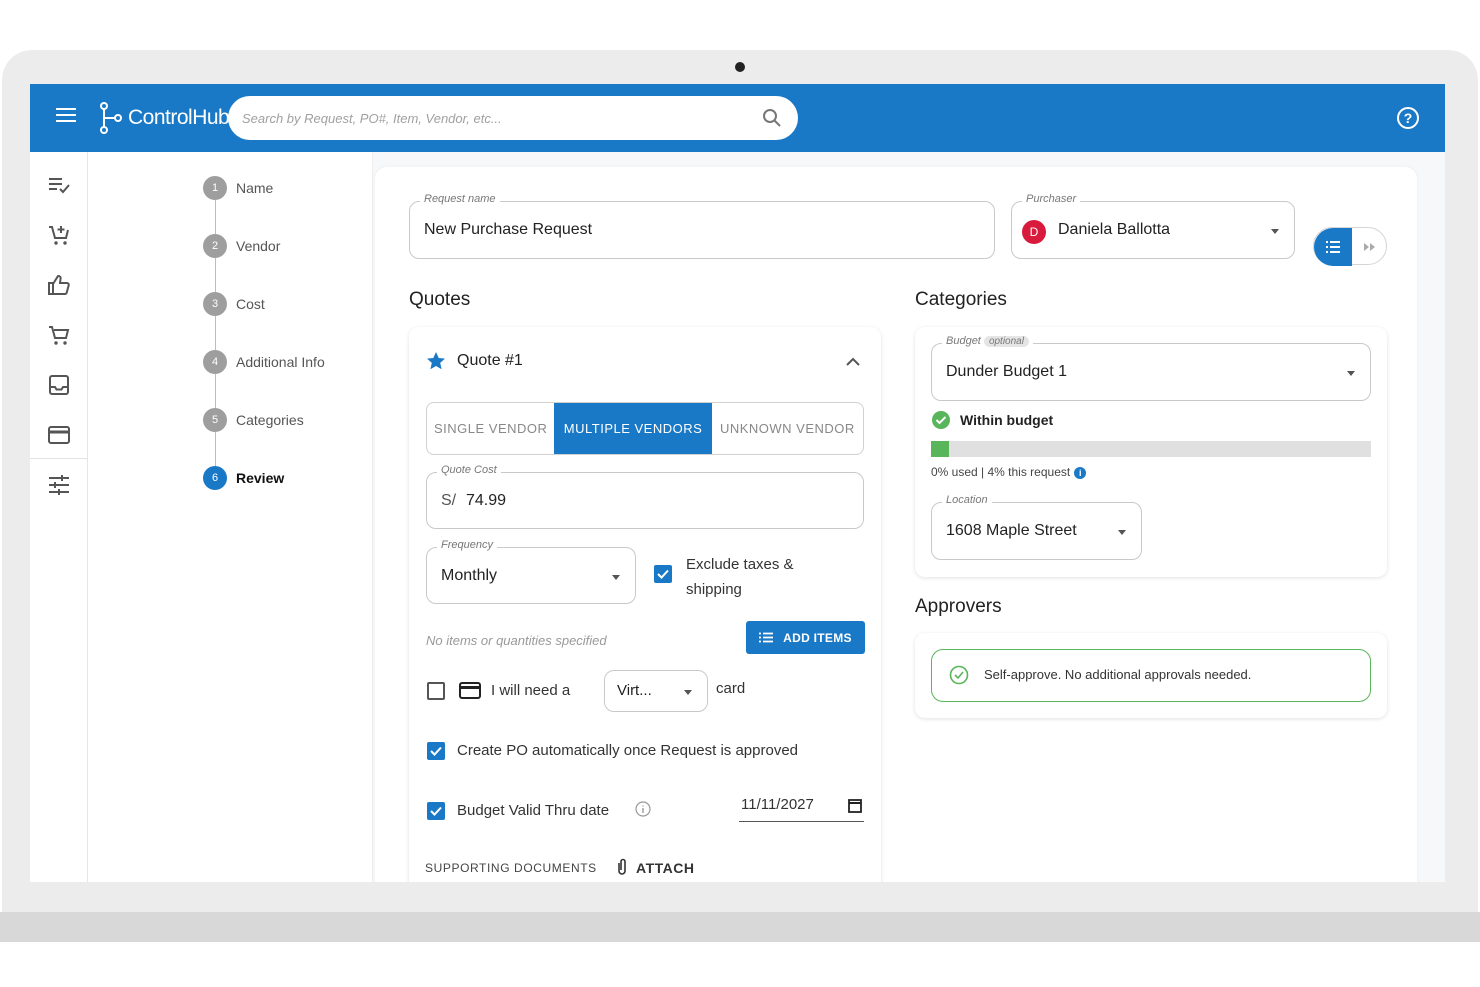  I want to click on info-icon: i, so click(1080, 472).